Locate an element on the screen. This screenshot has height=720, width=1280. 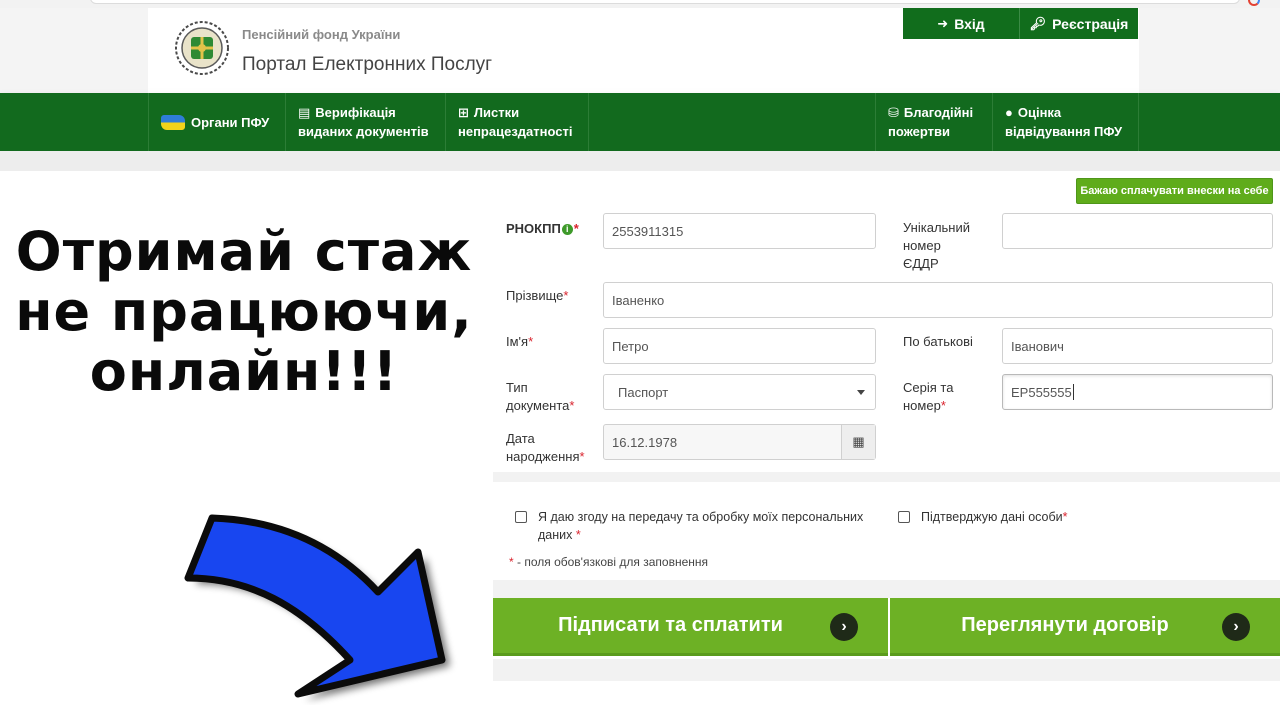
nav-shadow-strip is located at coordinates (640, 161).